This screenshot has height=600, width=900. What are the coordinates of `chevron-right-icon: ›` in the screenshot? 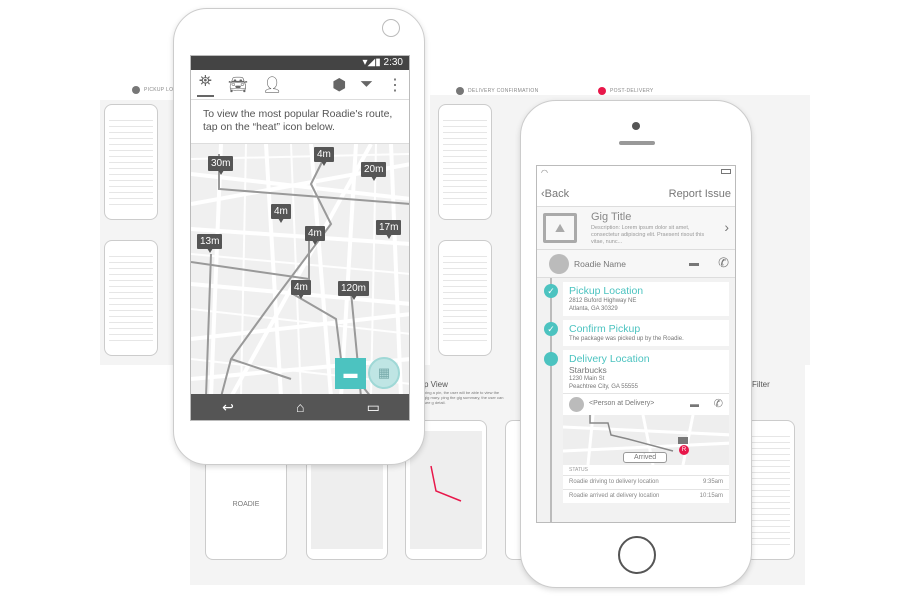 It's located at (726, 227).